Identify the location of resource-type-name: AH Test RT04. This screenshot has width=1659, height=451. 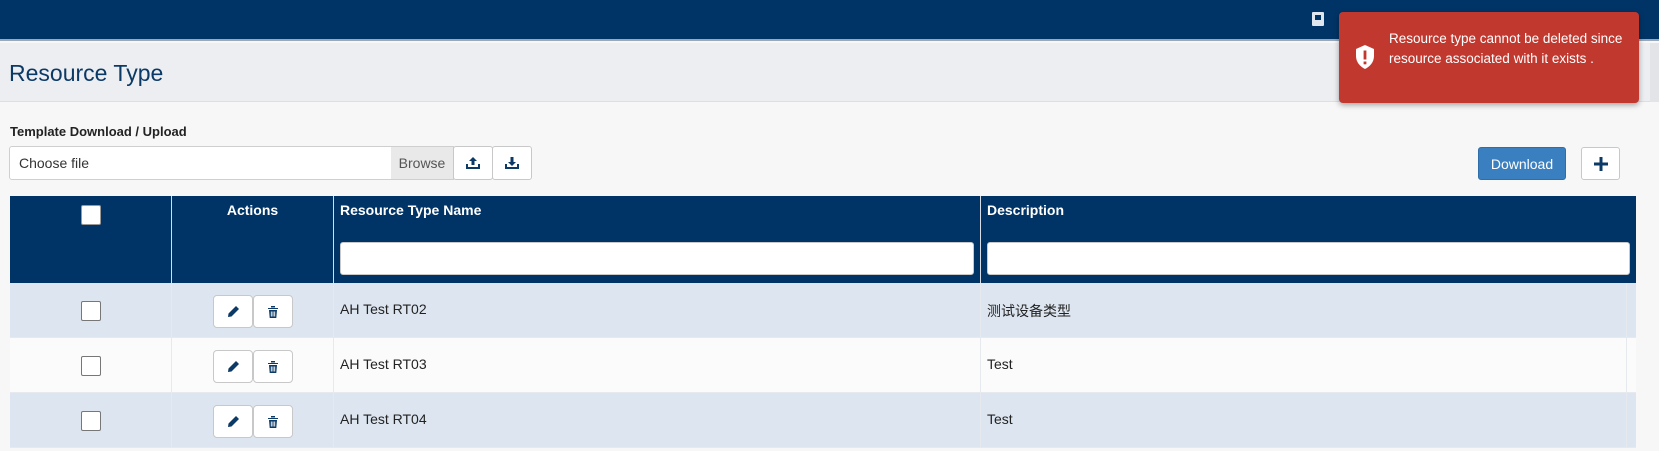
(383, 419).